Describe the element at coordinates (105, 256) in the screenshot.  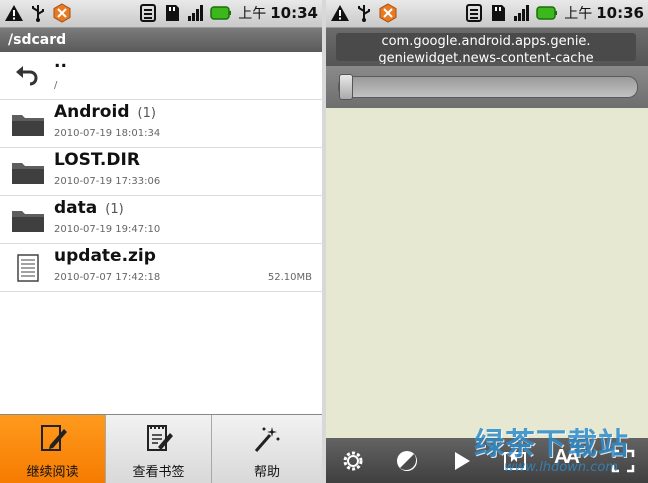
I see `file-name: update.zip` at that location.